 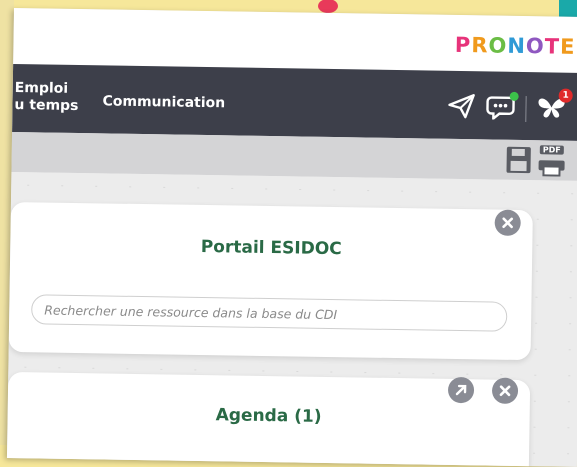 I want to click on nav-emploi-line1: Emploi, so click(x=41, y=88).